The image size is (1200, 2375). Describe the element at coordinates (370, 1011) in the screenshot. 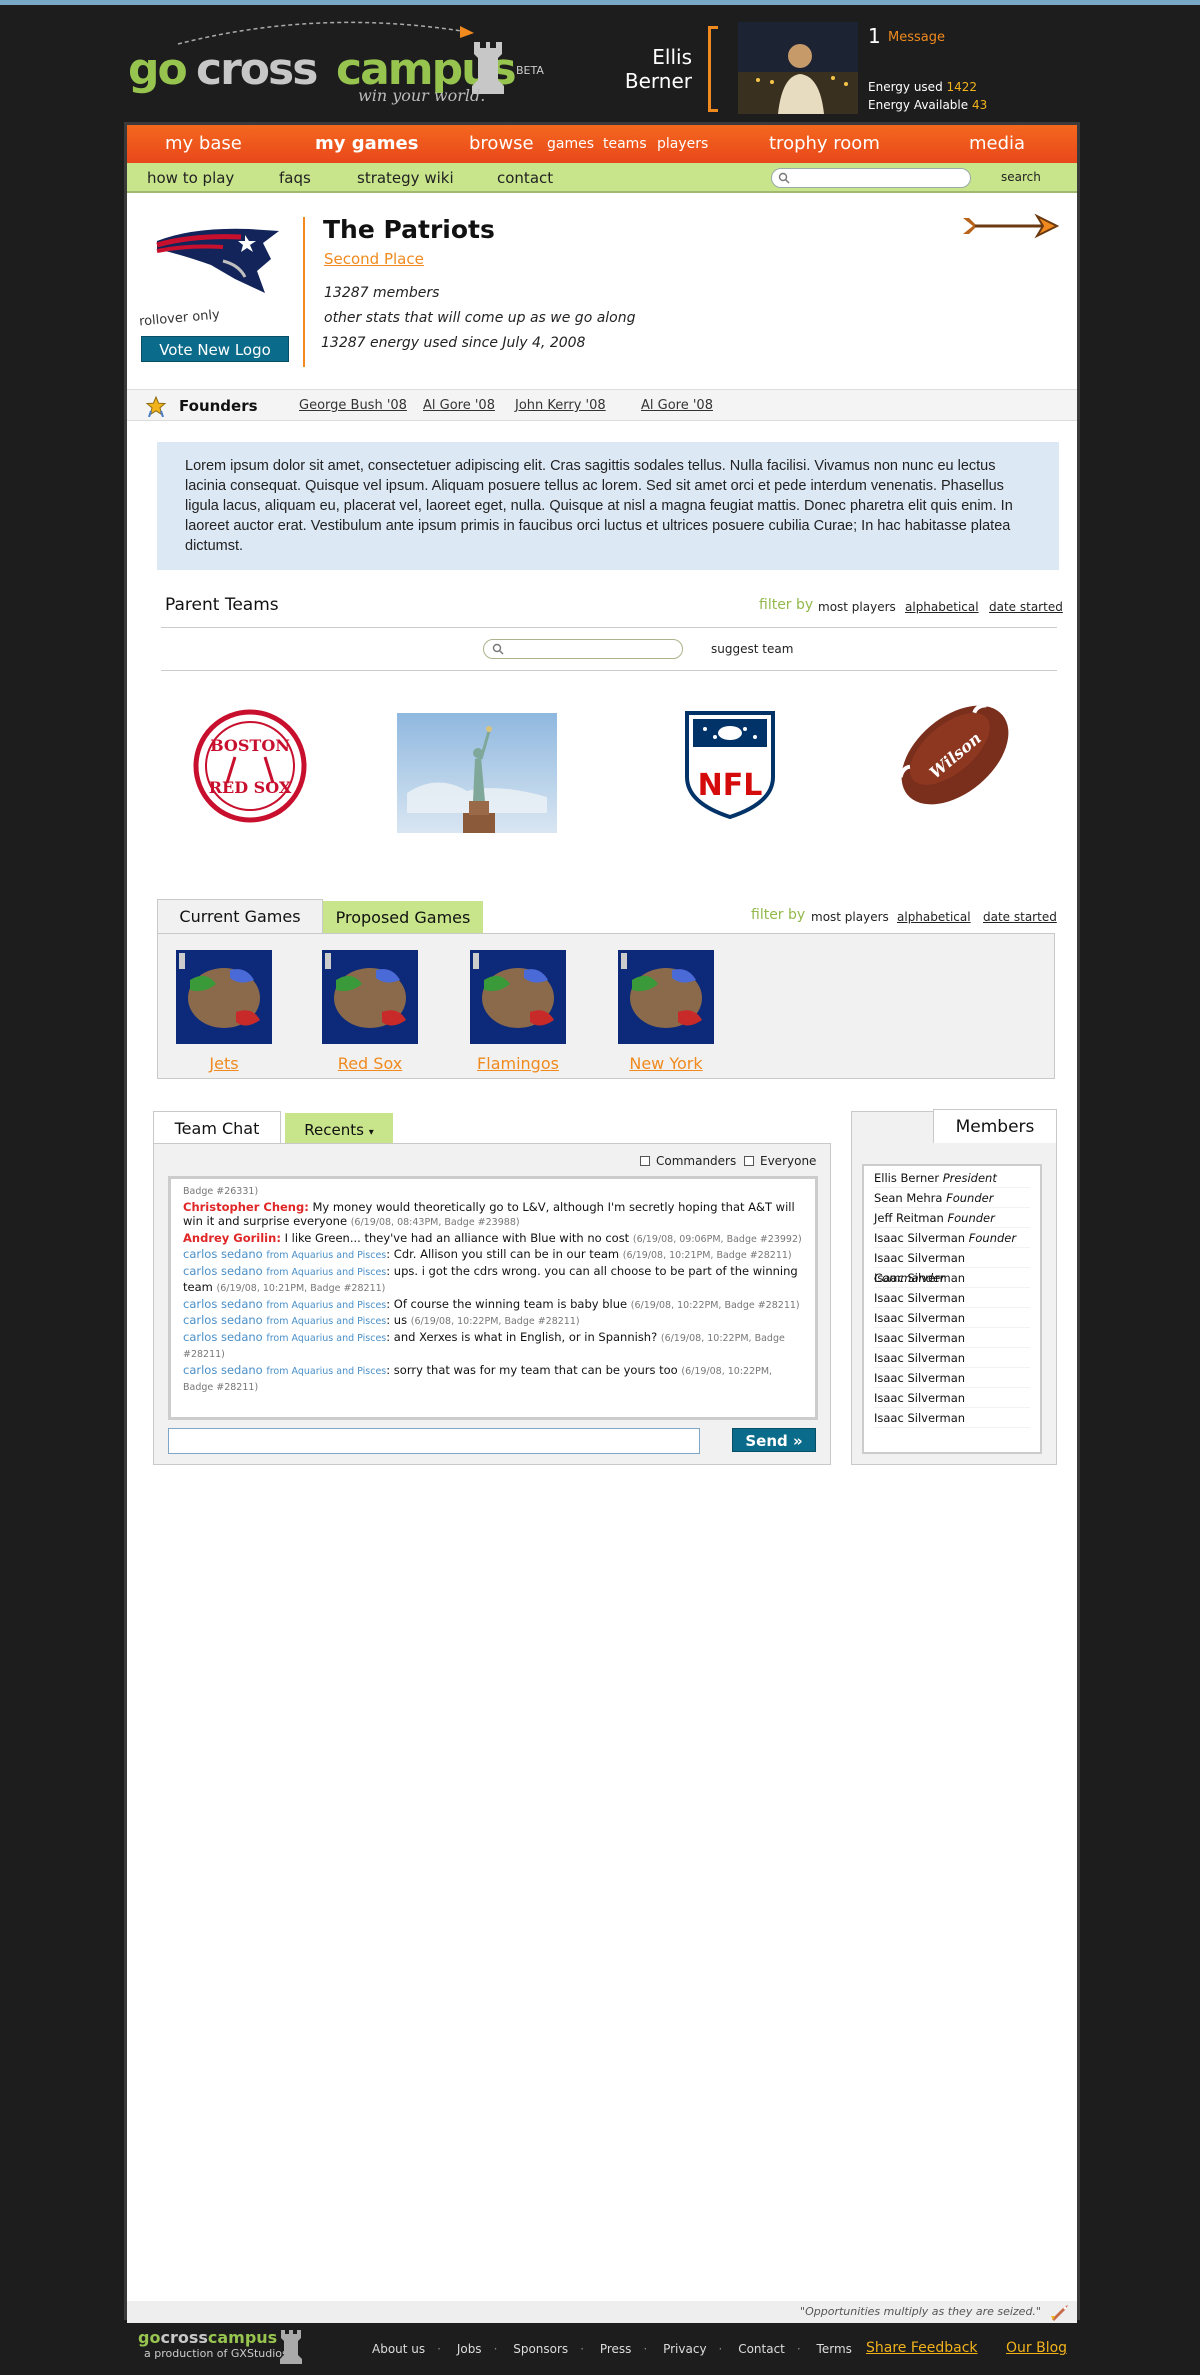

I see `game-card: Red Sox` at that location.